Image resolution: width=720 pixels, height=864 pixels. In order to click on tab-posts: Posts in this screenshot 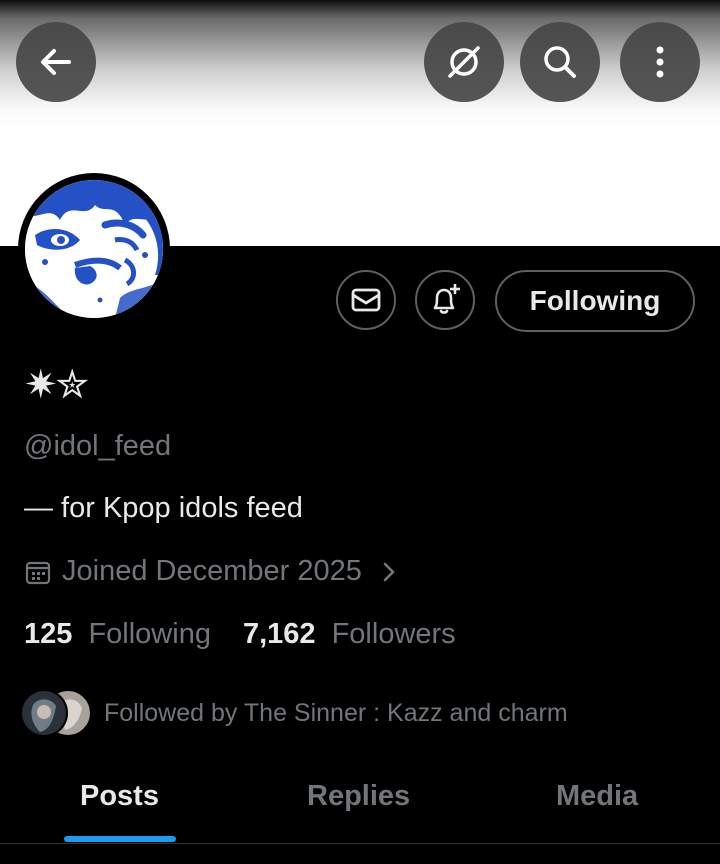, I will do `click(119, 796)`.